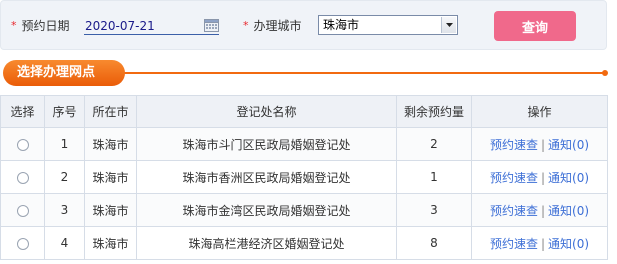 This screenshot has width=617, height=264. I want to click on calendar-icon, so click(211, 25).